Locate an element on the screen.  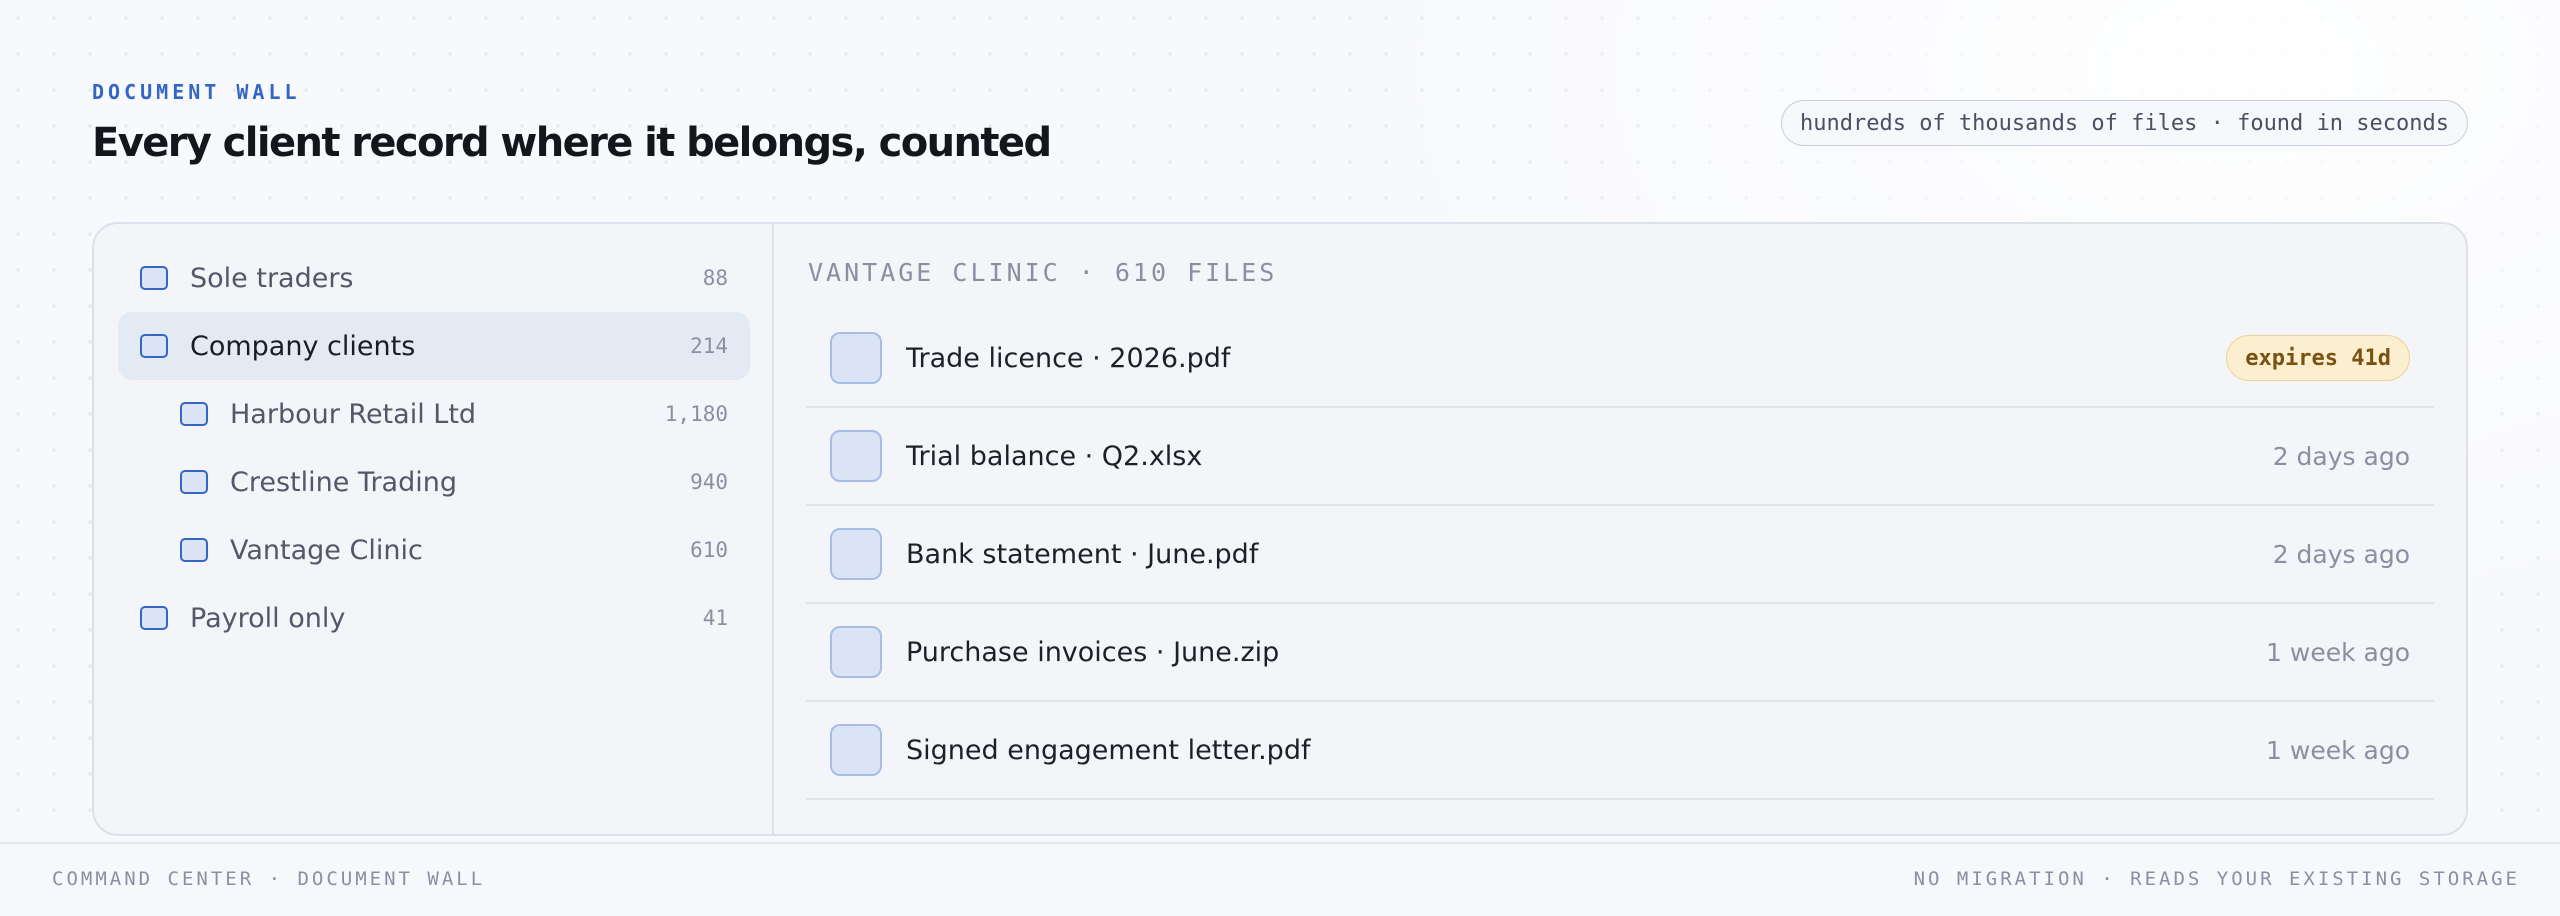
expiry-badge: expires 41d is located at coordinates (2318, 358).